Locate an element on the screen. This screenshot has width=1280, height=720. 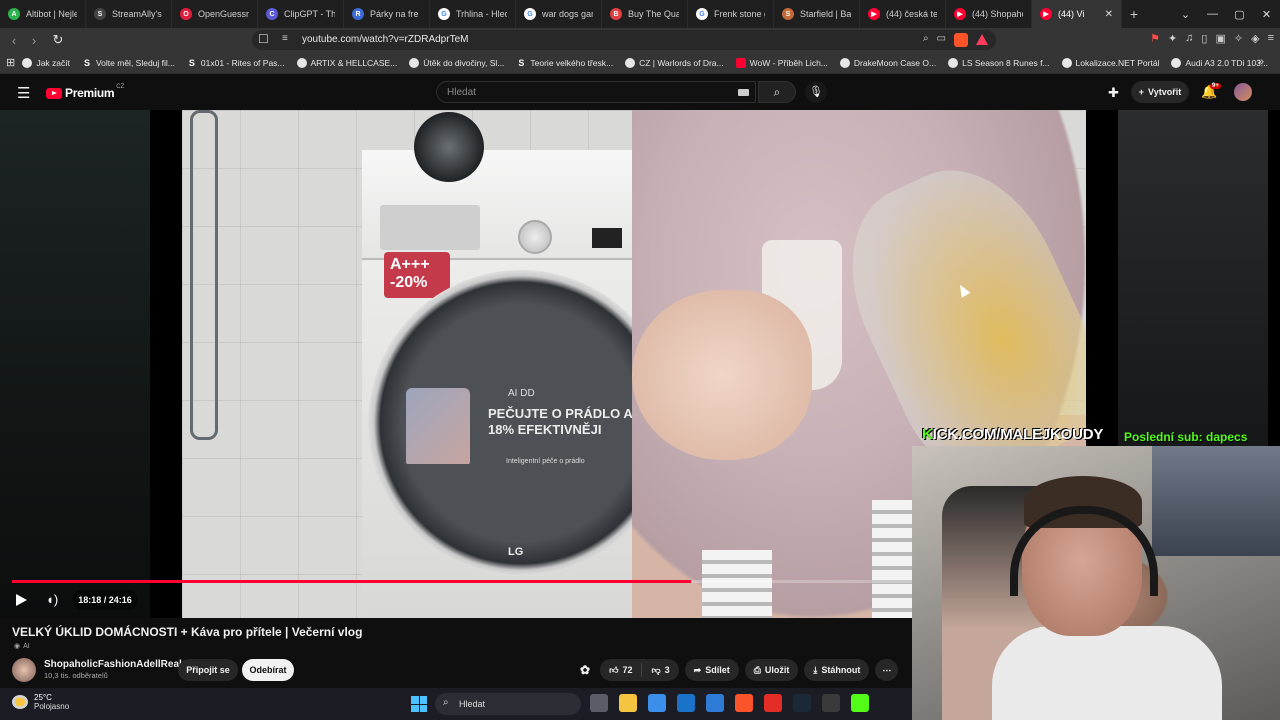
tab-close-icon: ✕ is located at coordinates (1109, 14).